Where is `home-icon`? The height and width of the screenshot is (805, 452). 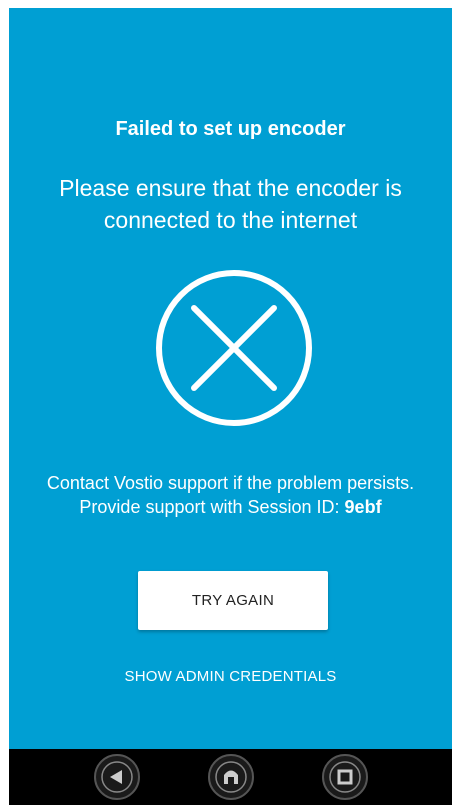
home-icon is located at coordinates (231, 777).